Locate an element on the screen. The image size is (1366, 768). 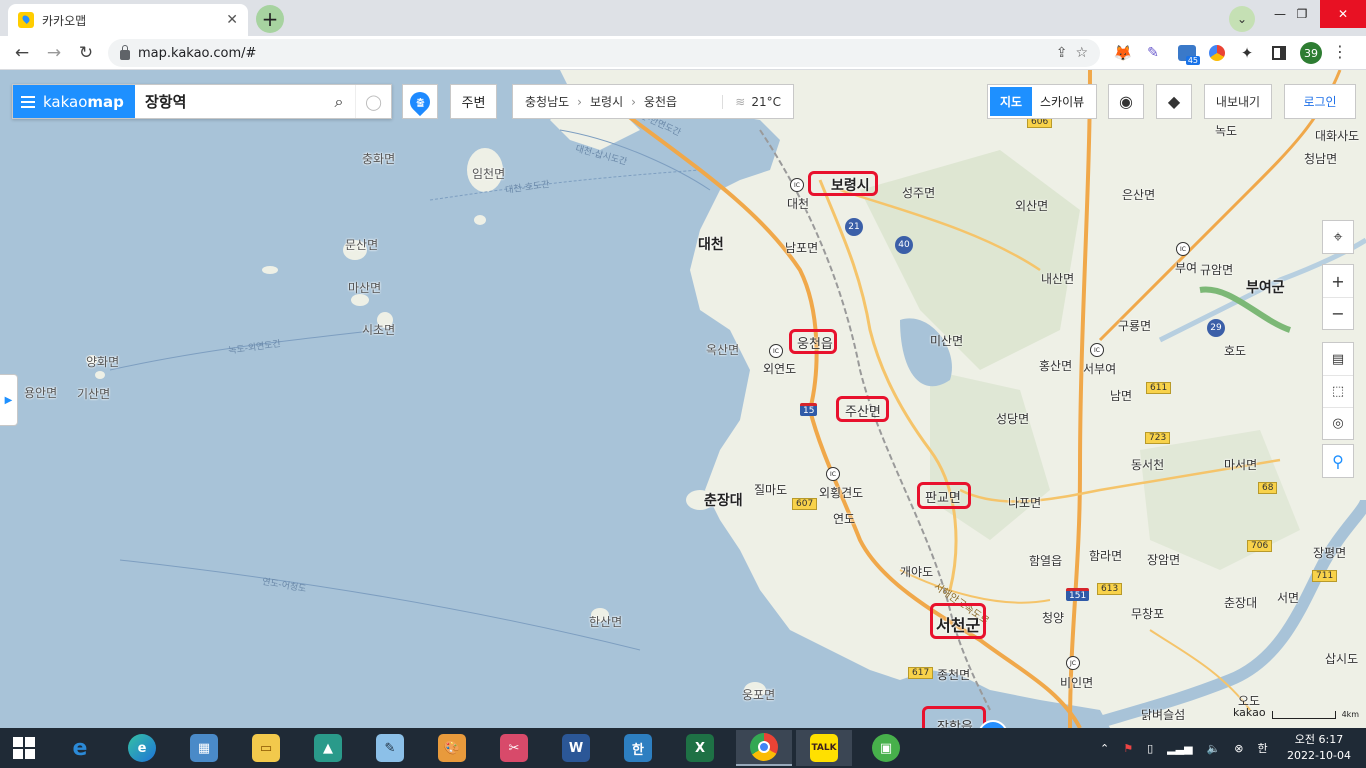
back-arrow-icon: ← is located at coordinates (22, 53).